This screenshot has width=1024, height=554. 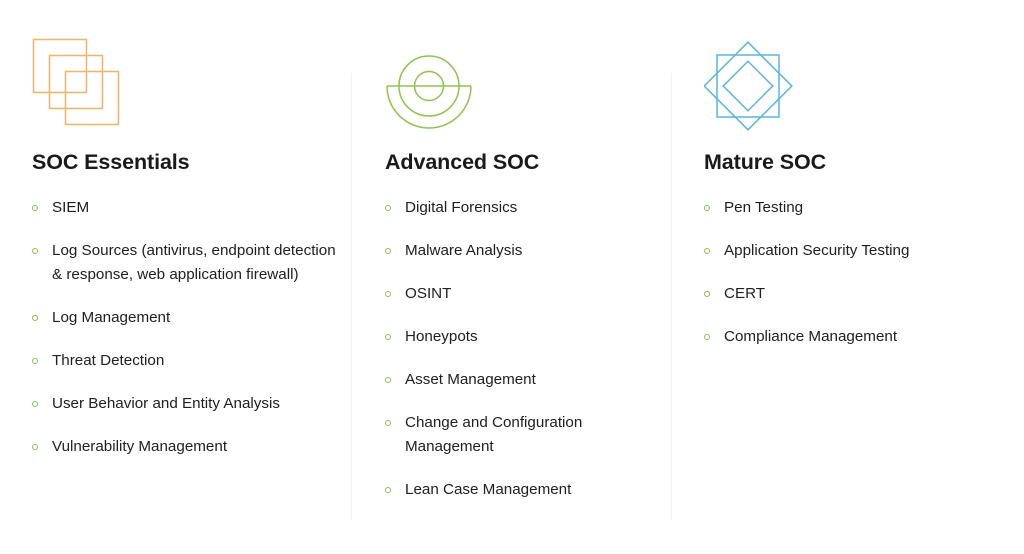 I want to click on list-item: Application Security Testing, so click(x=854, y=251).